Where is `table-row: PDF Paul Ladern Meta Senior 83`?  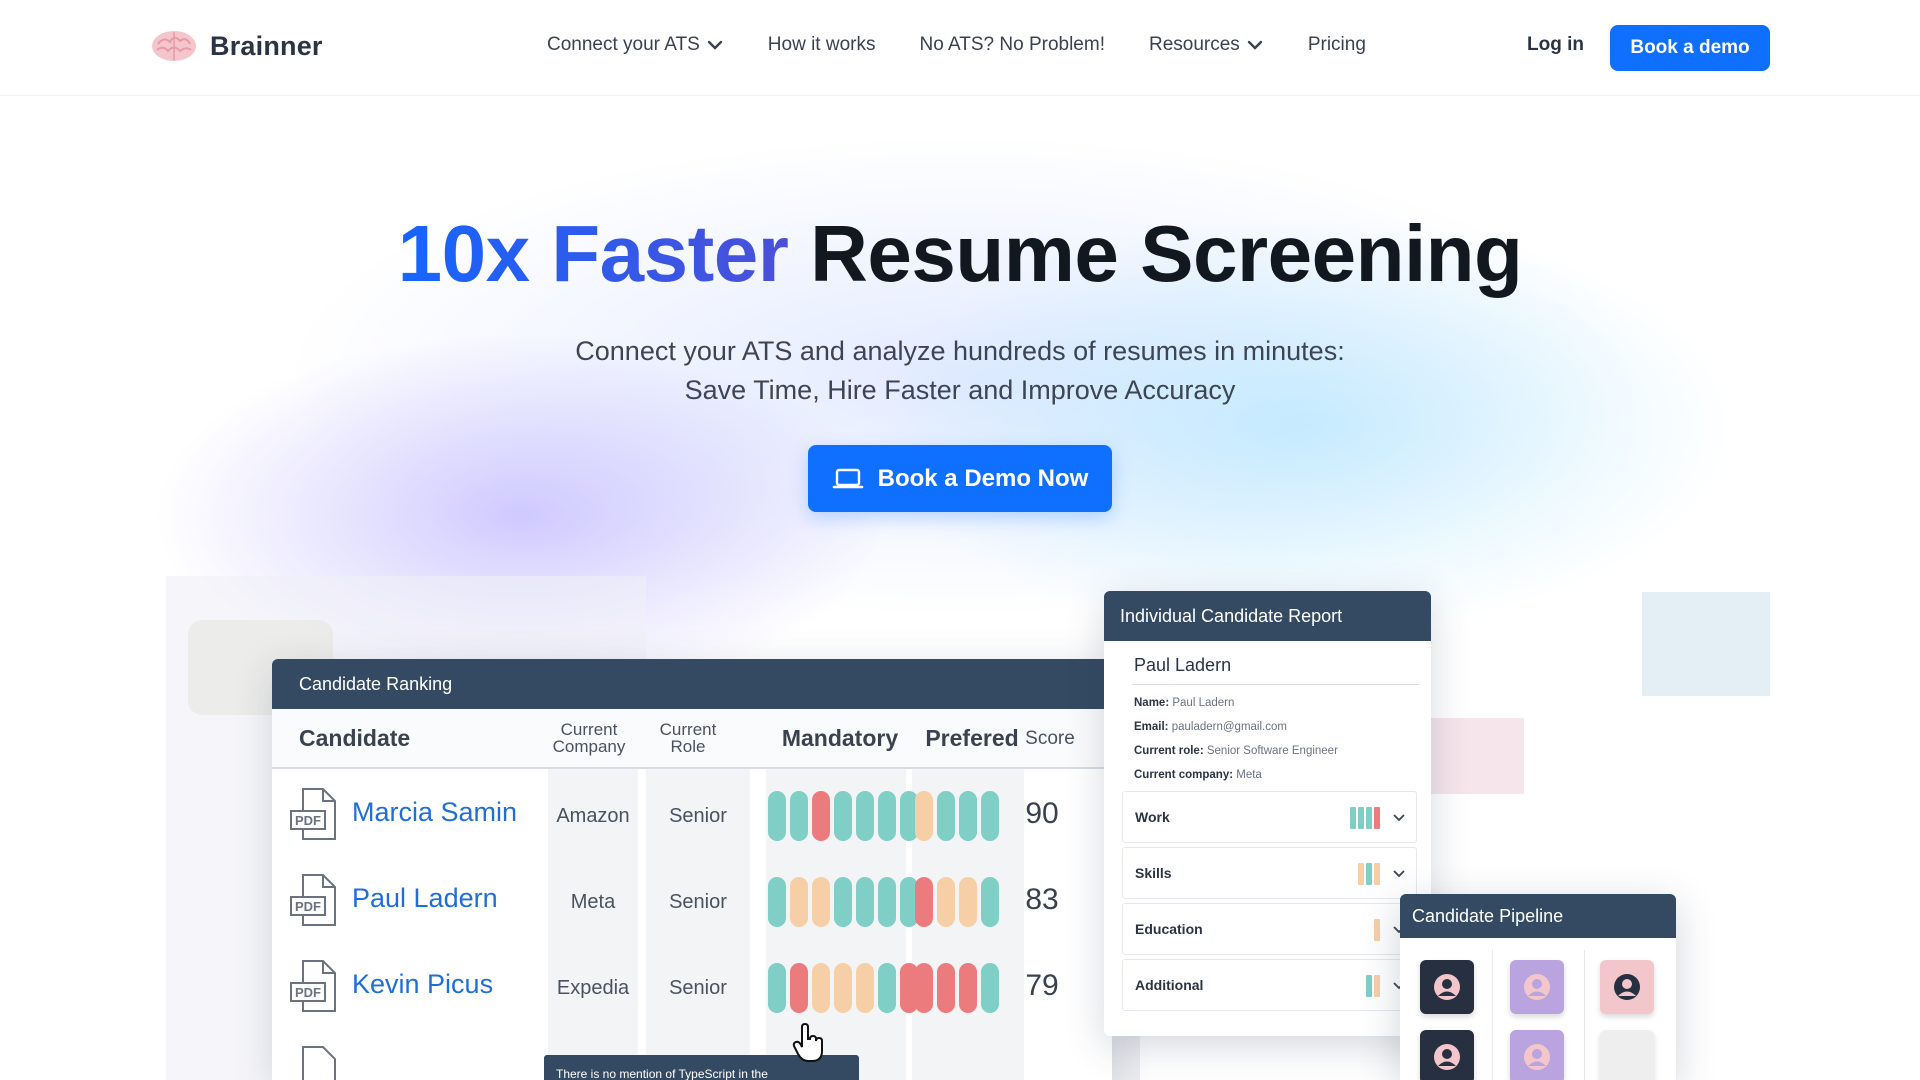
table-row: PDF Paul Ladern Meta Senior 83 is located at coordinates (692, 904).